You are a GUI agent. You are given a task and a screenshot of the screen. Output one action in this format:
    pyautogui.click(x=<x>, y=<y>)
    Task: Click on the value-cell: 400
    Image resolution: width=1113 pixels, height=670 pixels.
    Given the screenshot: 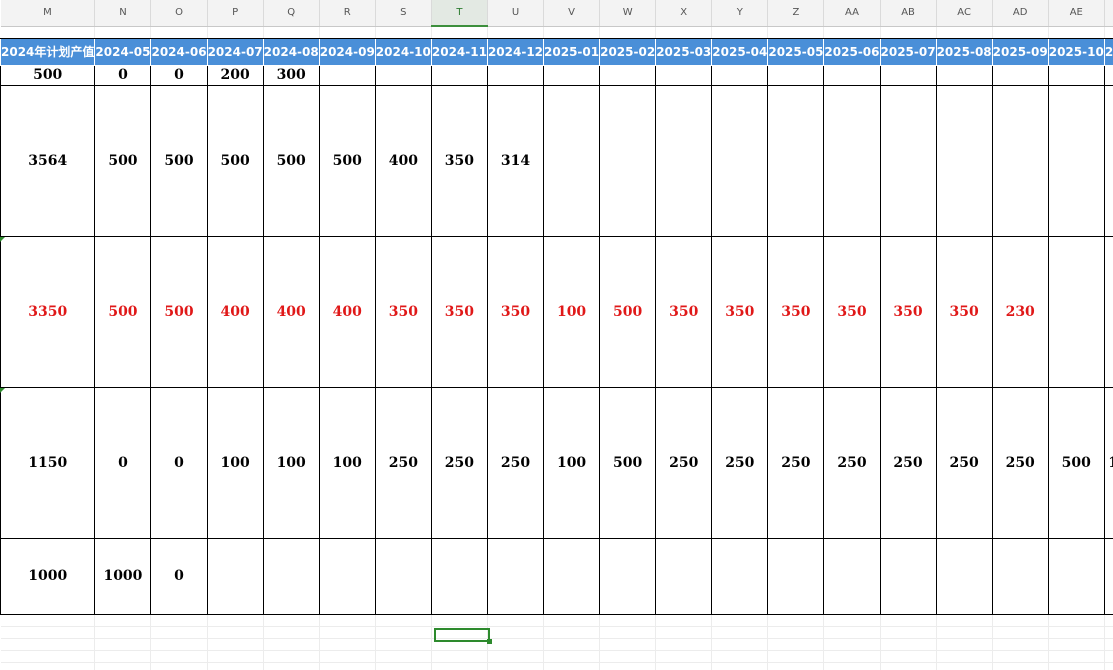 What is the action you would take?
    pyautogui.click(x=403, y=160)
    